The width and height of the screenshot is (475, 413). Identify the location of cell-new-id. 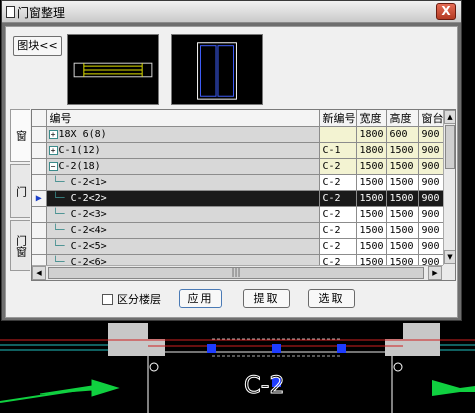
(338, 134).